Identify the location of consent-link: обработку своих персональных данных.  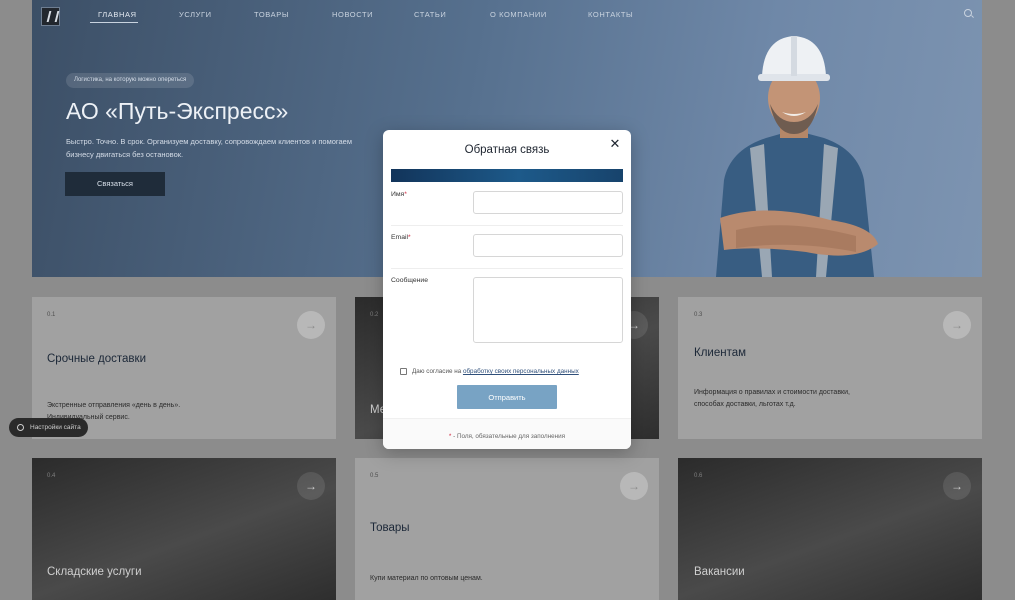
(521, 371).